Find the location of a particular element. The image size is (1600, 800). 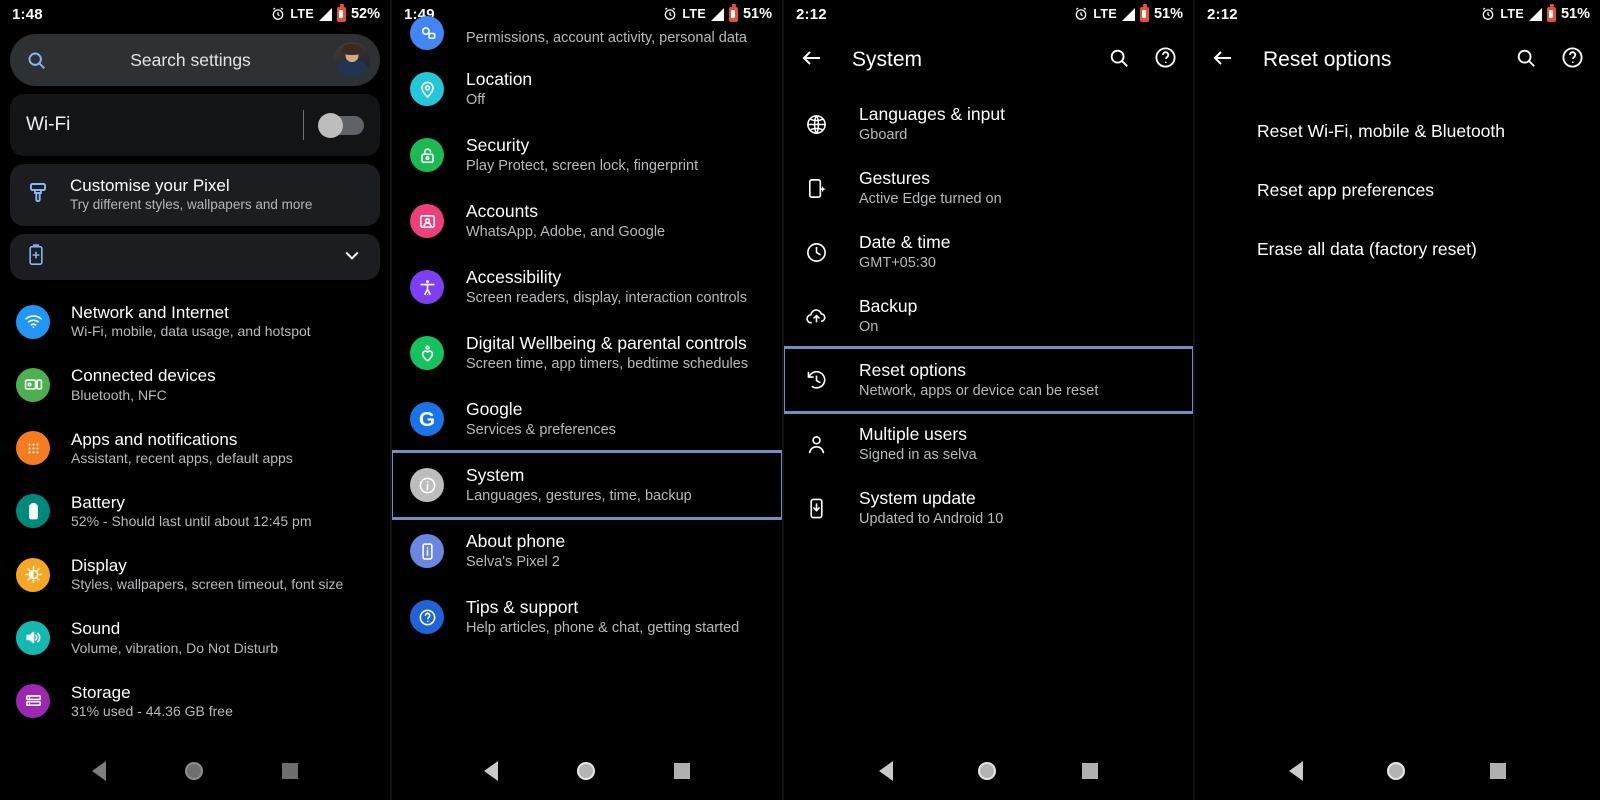

app-bar: System is located at coordinates (988, 60).